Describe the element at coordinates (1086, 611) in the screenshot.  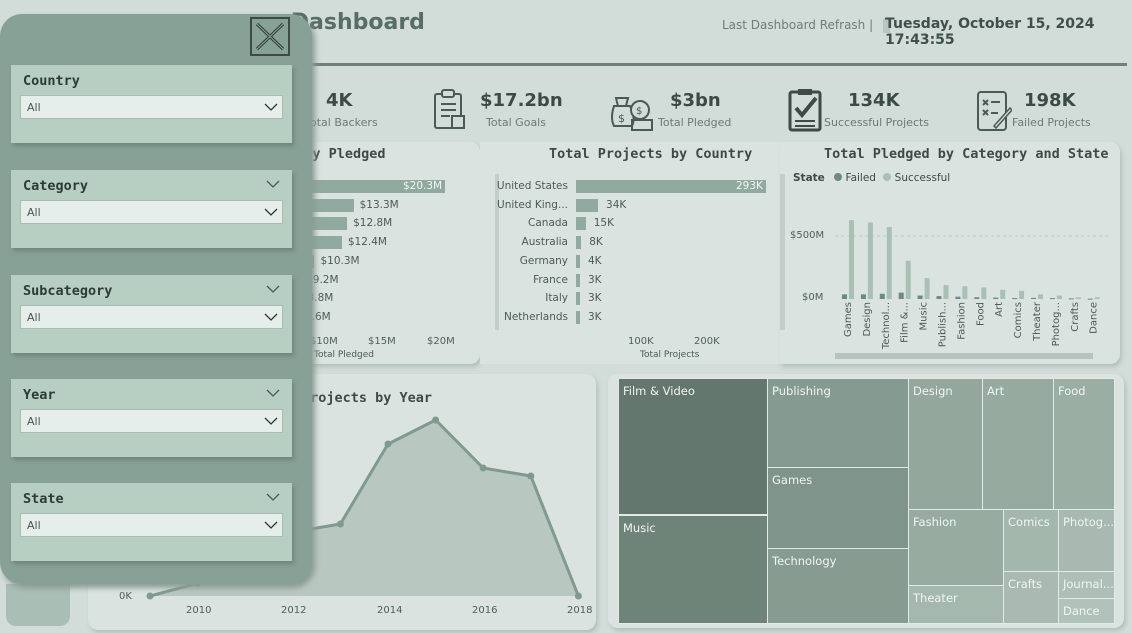
I see `treemap-cell: Dance` at that location.